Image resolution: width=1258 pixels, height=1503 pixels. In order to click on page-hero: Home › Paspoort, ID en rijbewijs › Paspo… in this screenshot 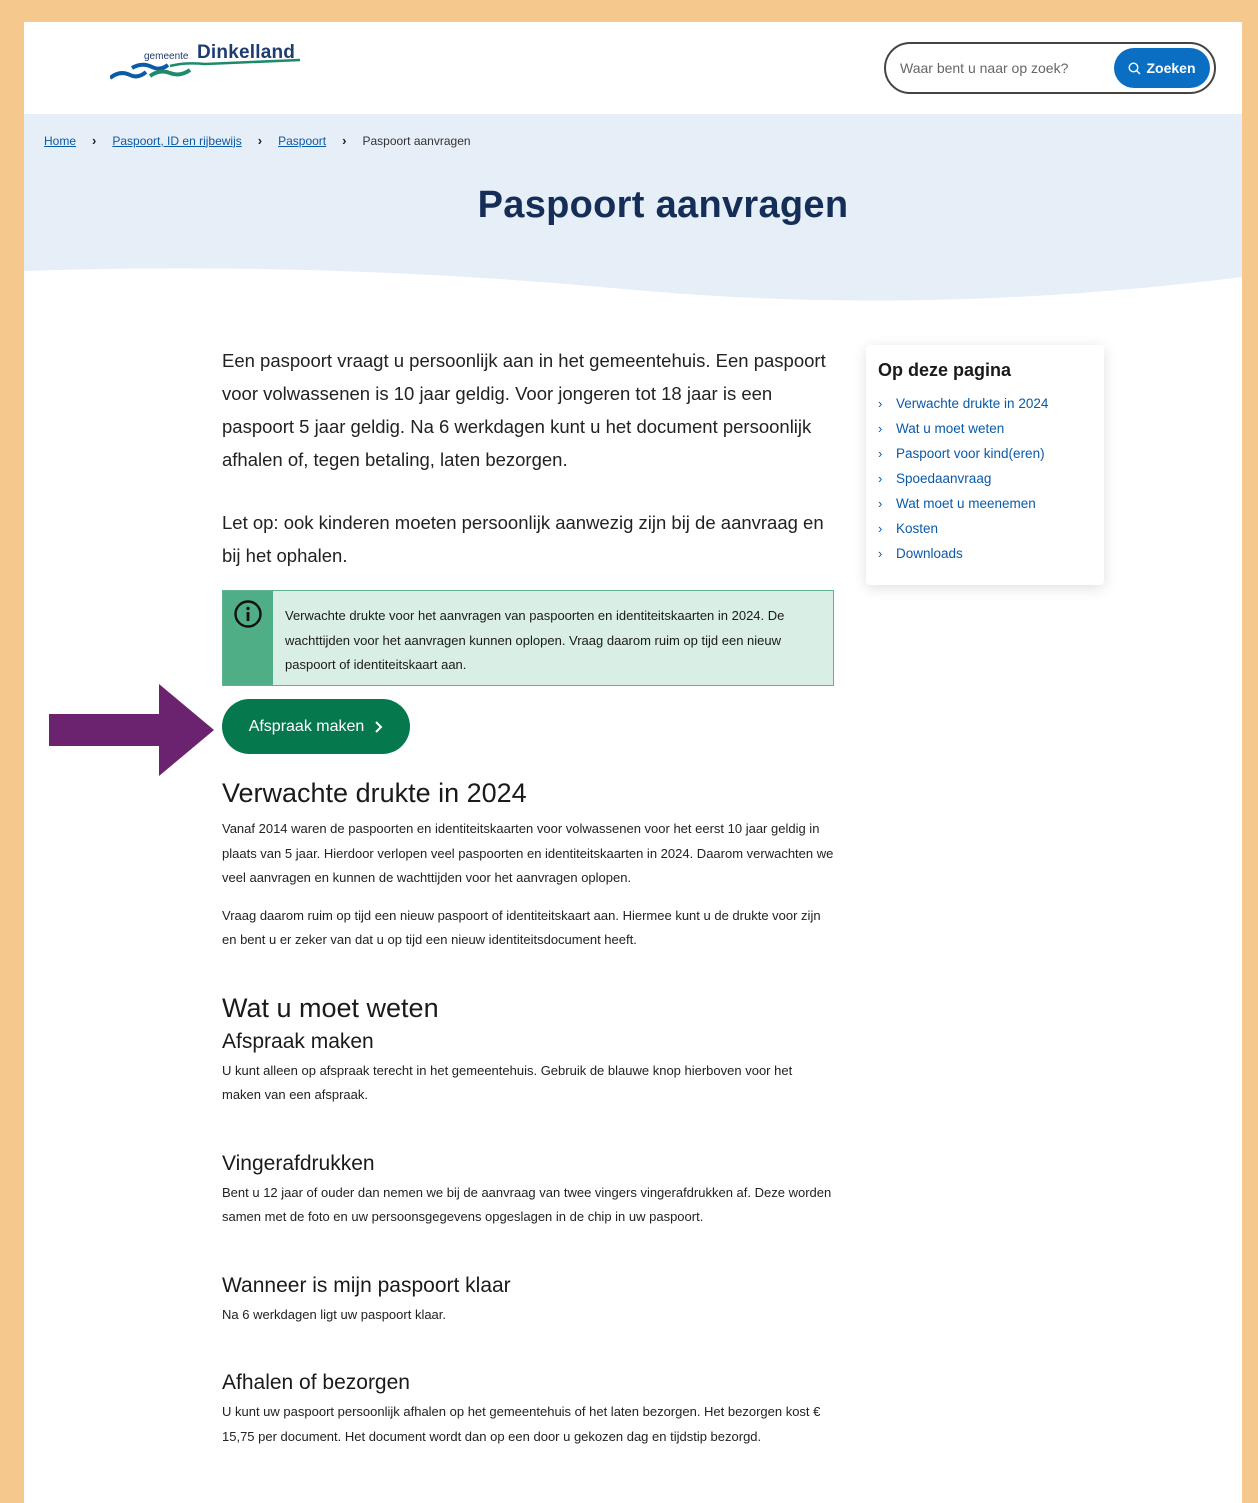, I will do `click(633, 214)`.